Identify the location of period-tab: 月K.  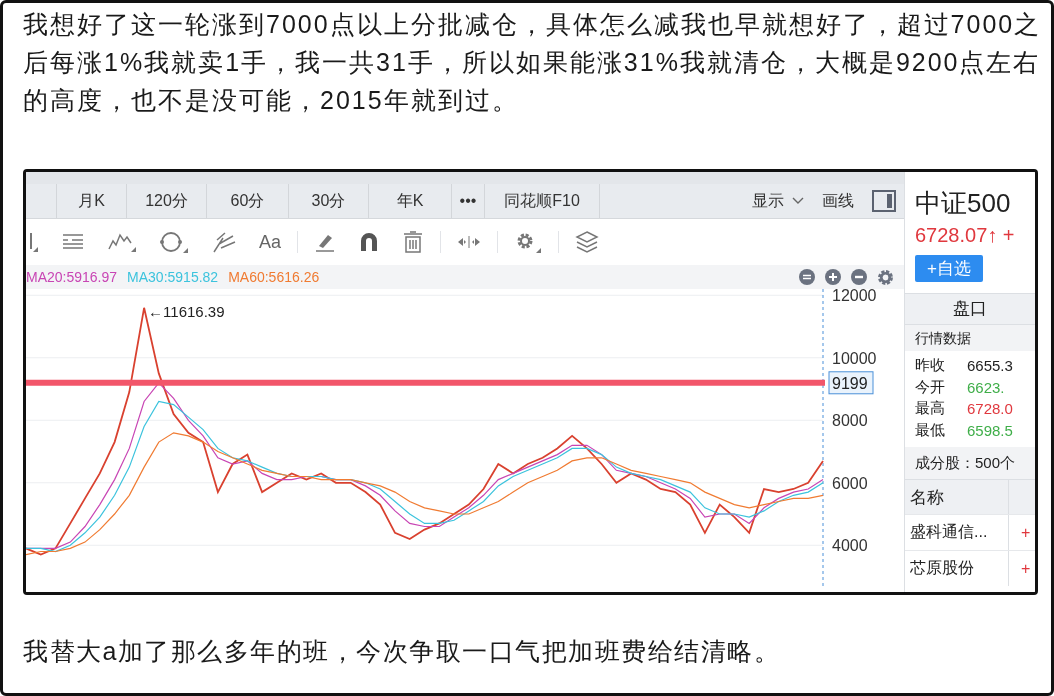
(92, 201).